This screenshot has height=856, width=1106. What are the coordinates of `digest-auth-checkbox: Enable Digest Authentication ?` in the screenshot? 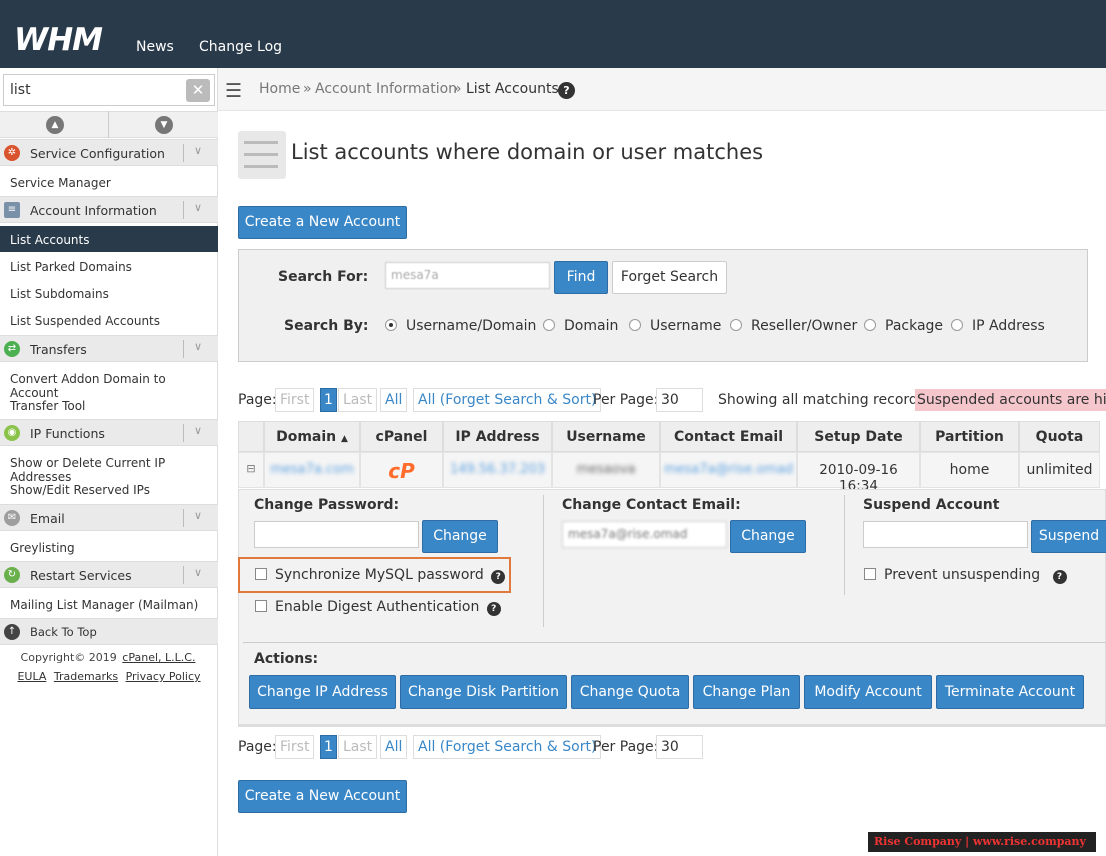 It's located at (378, 607).